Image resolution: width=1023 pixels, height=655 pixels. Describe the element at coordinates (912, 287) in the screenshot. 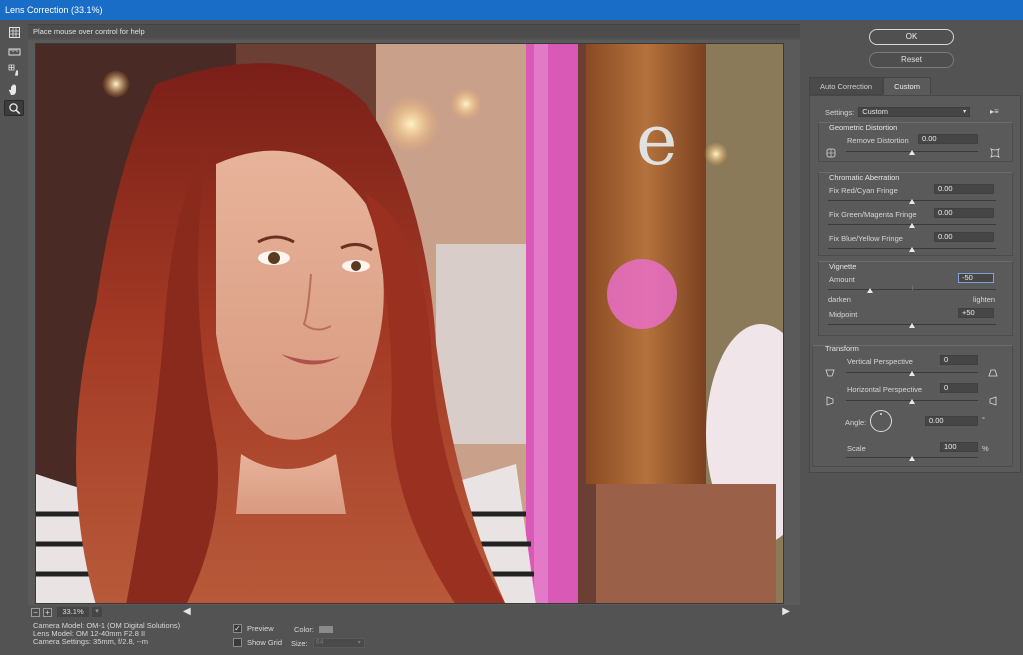

I see `amount-center-tick` at that location.